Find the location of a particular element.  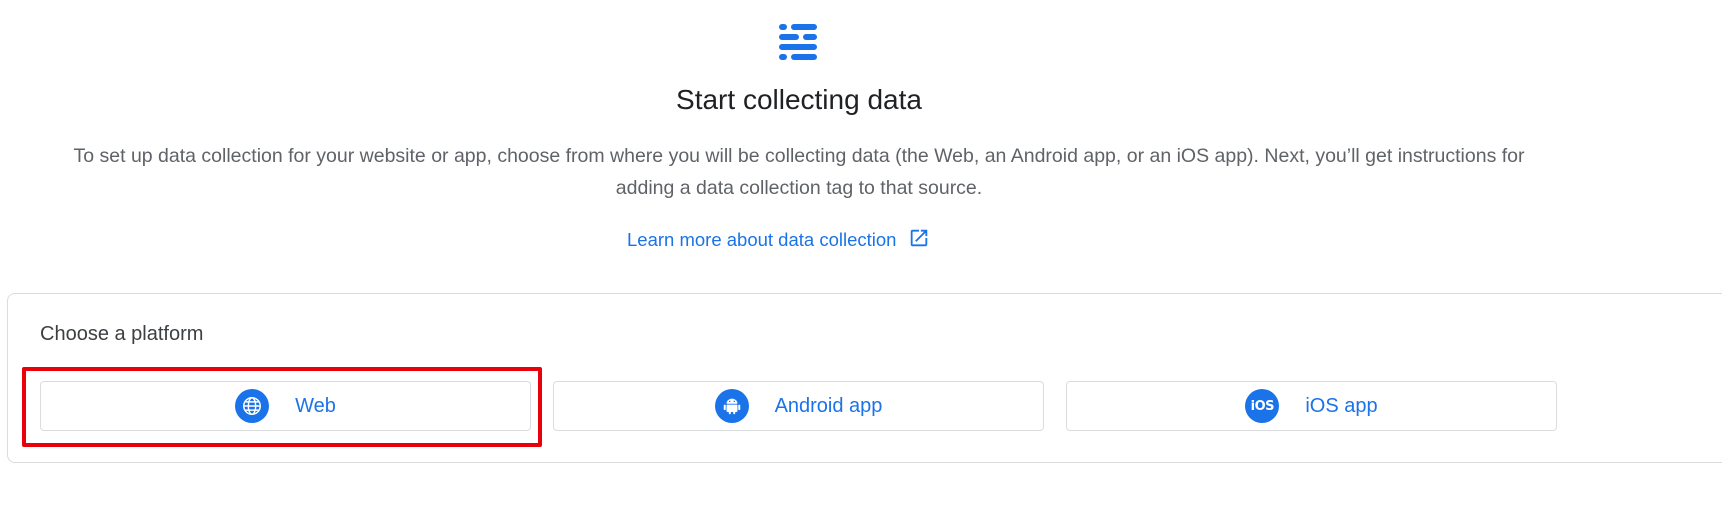

ios-platform-label: iOS app is located at coordinates (1341, 405).